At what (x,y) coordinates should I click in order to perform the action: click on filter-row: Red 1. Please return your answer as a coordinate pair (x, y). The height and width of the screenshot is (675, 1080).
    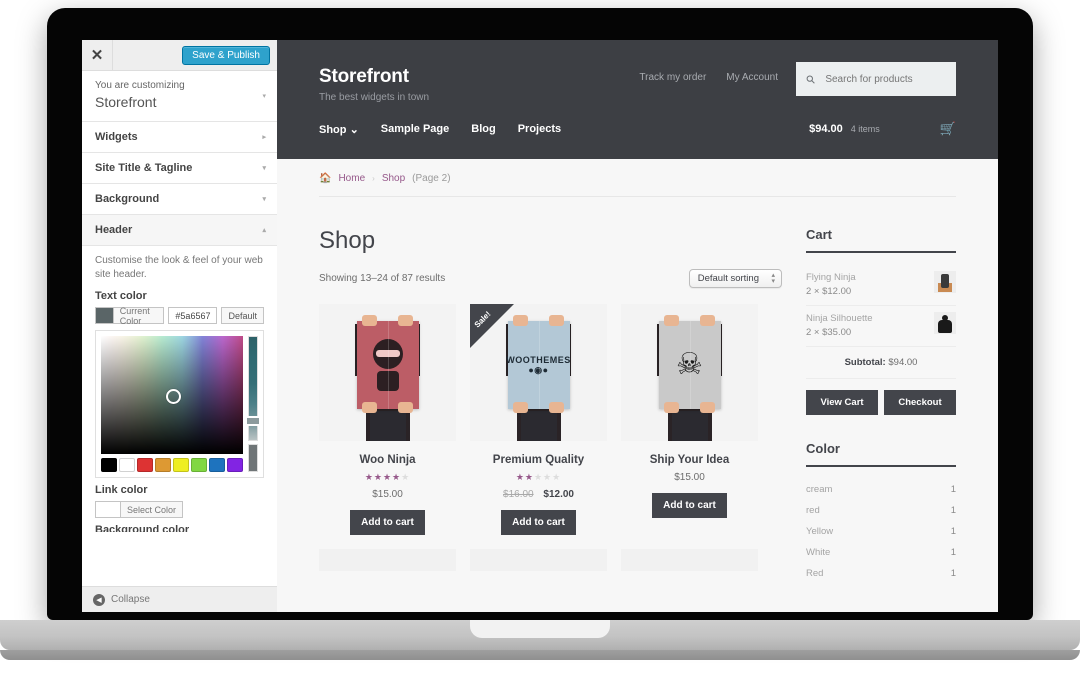
    Looking at the image, I should click on (881, 573).